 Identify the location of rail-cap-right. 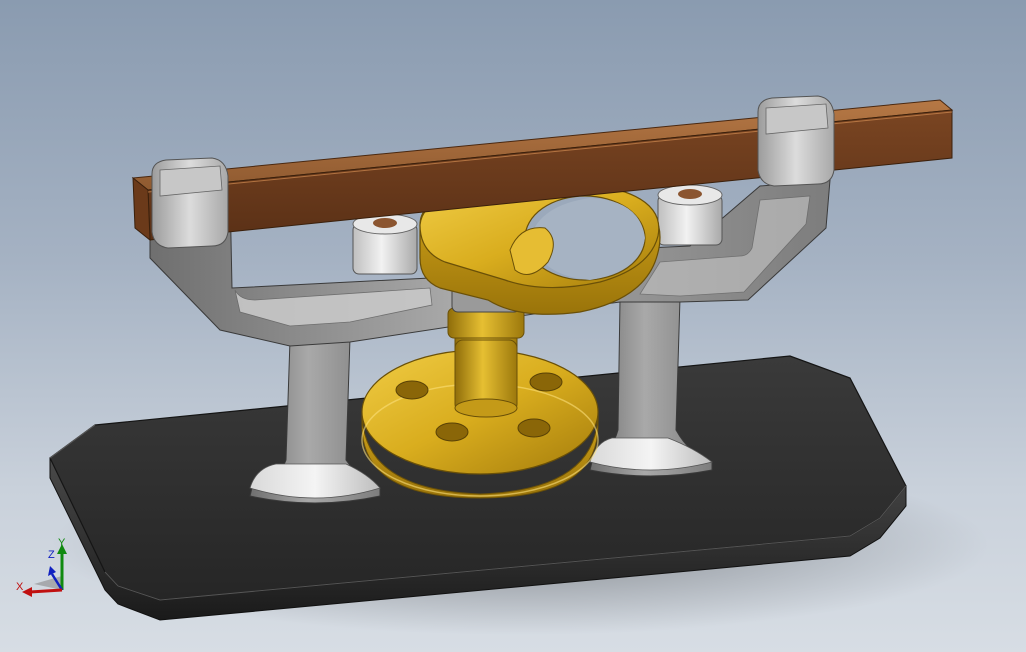
(796, 141).